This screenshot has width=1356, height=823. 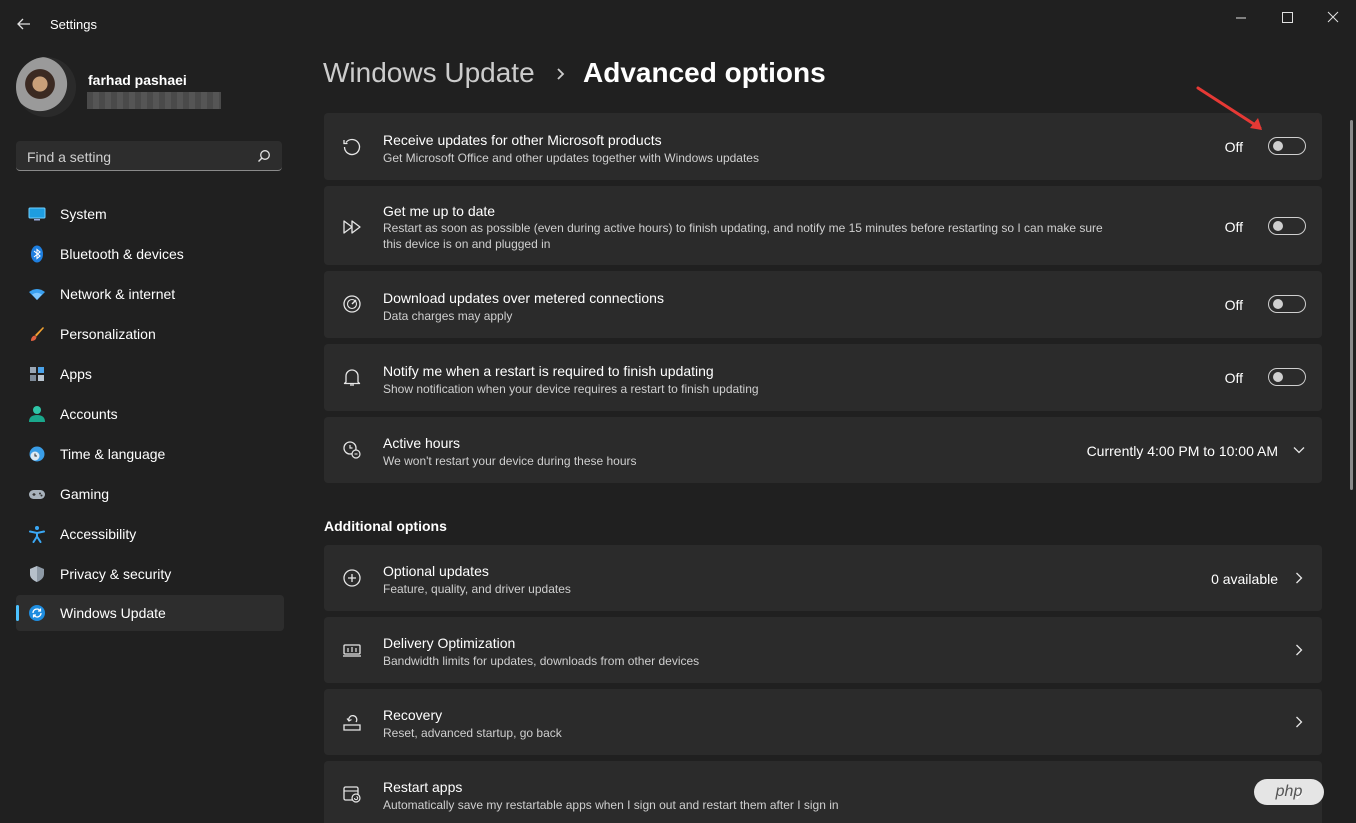 I want to click on sidebar-item-accessibility: Accessibility, so click(x=150, y=534).